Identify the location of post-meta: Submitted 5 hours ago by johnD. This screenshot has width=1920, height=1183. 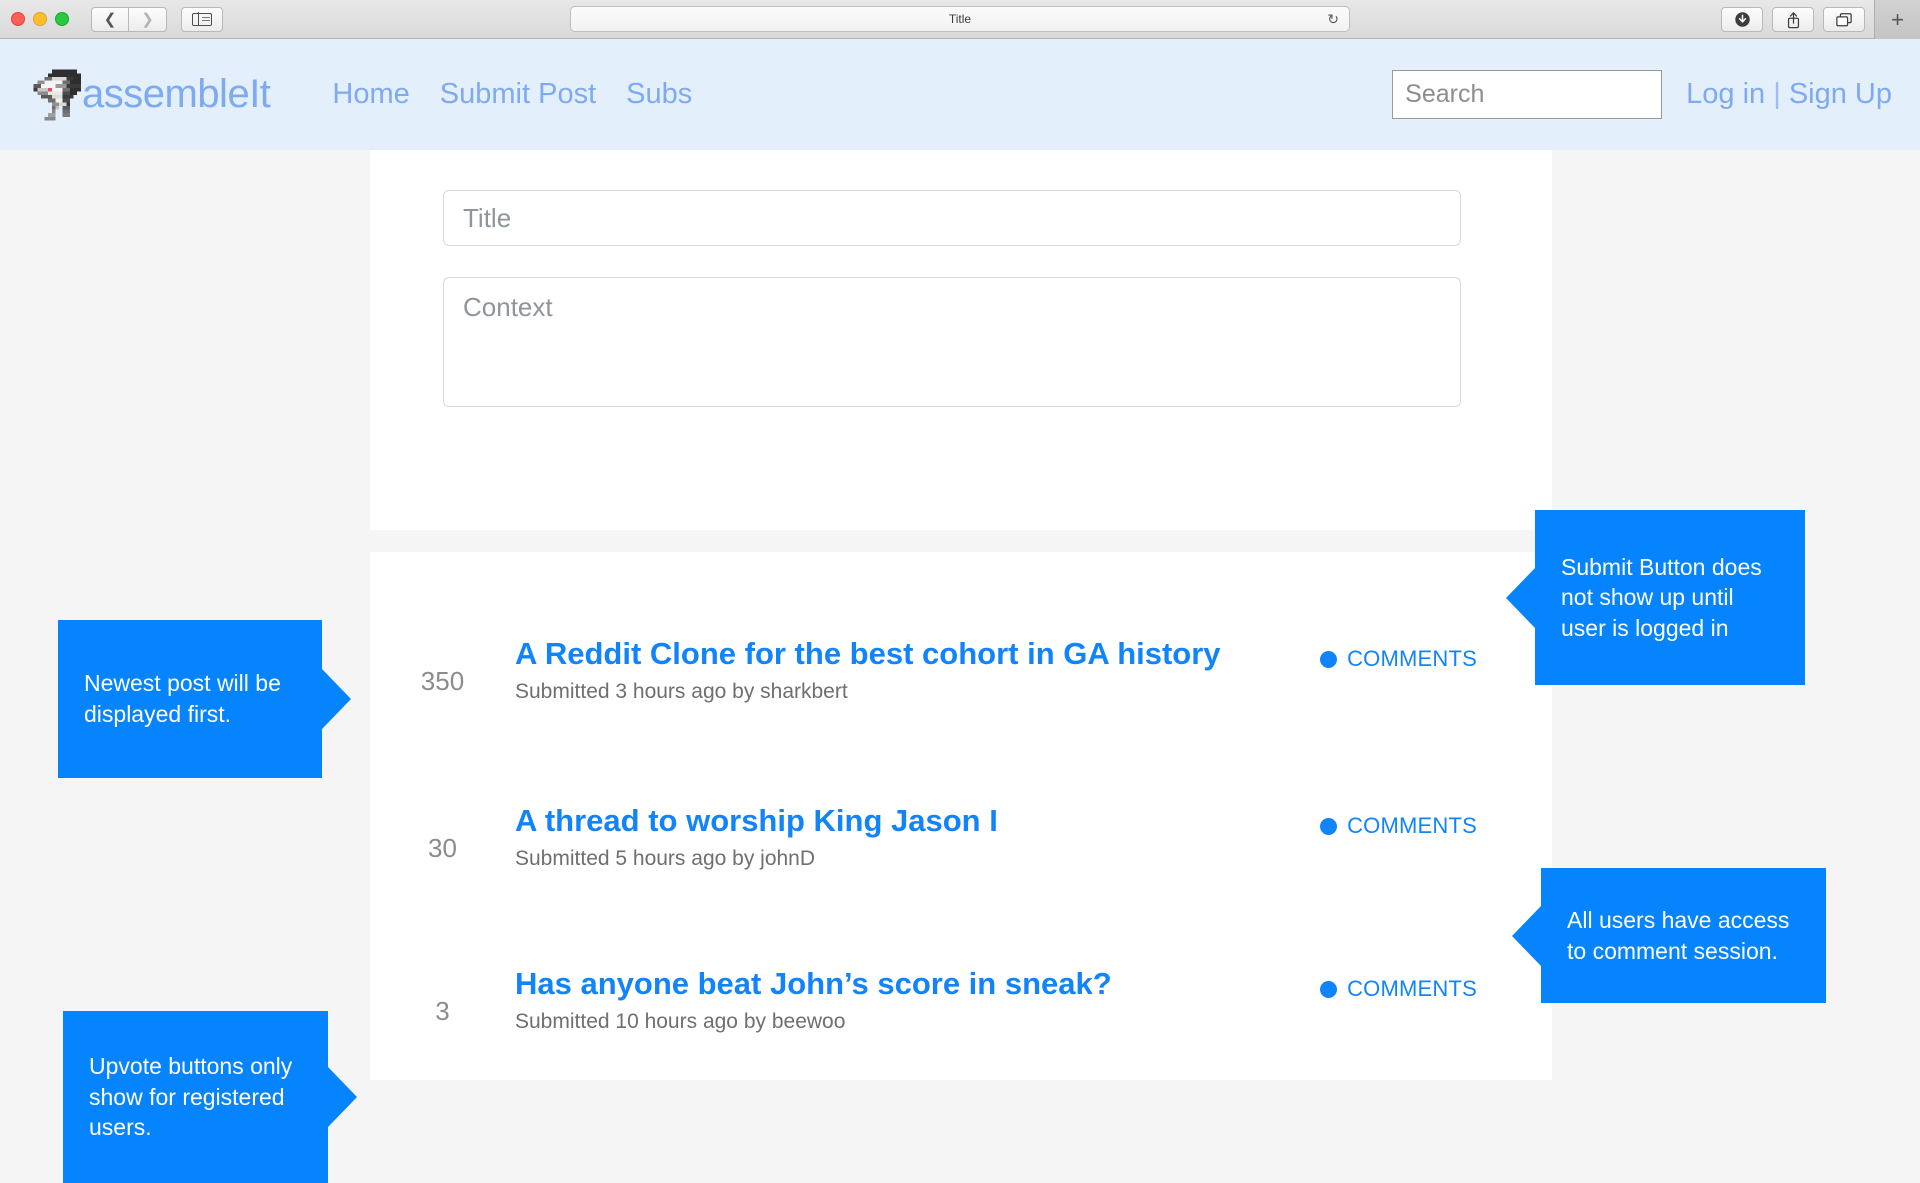
(665, 858).